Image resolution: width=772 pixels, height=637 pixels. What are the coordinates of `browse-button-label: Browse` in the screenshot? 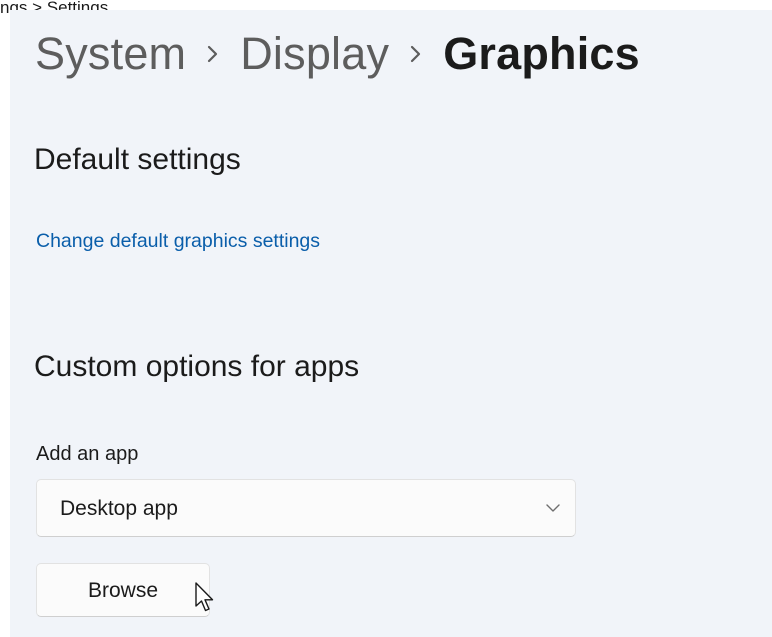 It's located at (123, 590).